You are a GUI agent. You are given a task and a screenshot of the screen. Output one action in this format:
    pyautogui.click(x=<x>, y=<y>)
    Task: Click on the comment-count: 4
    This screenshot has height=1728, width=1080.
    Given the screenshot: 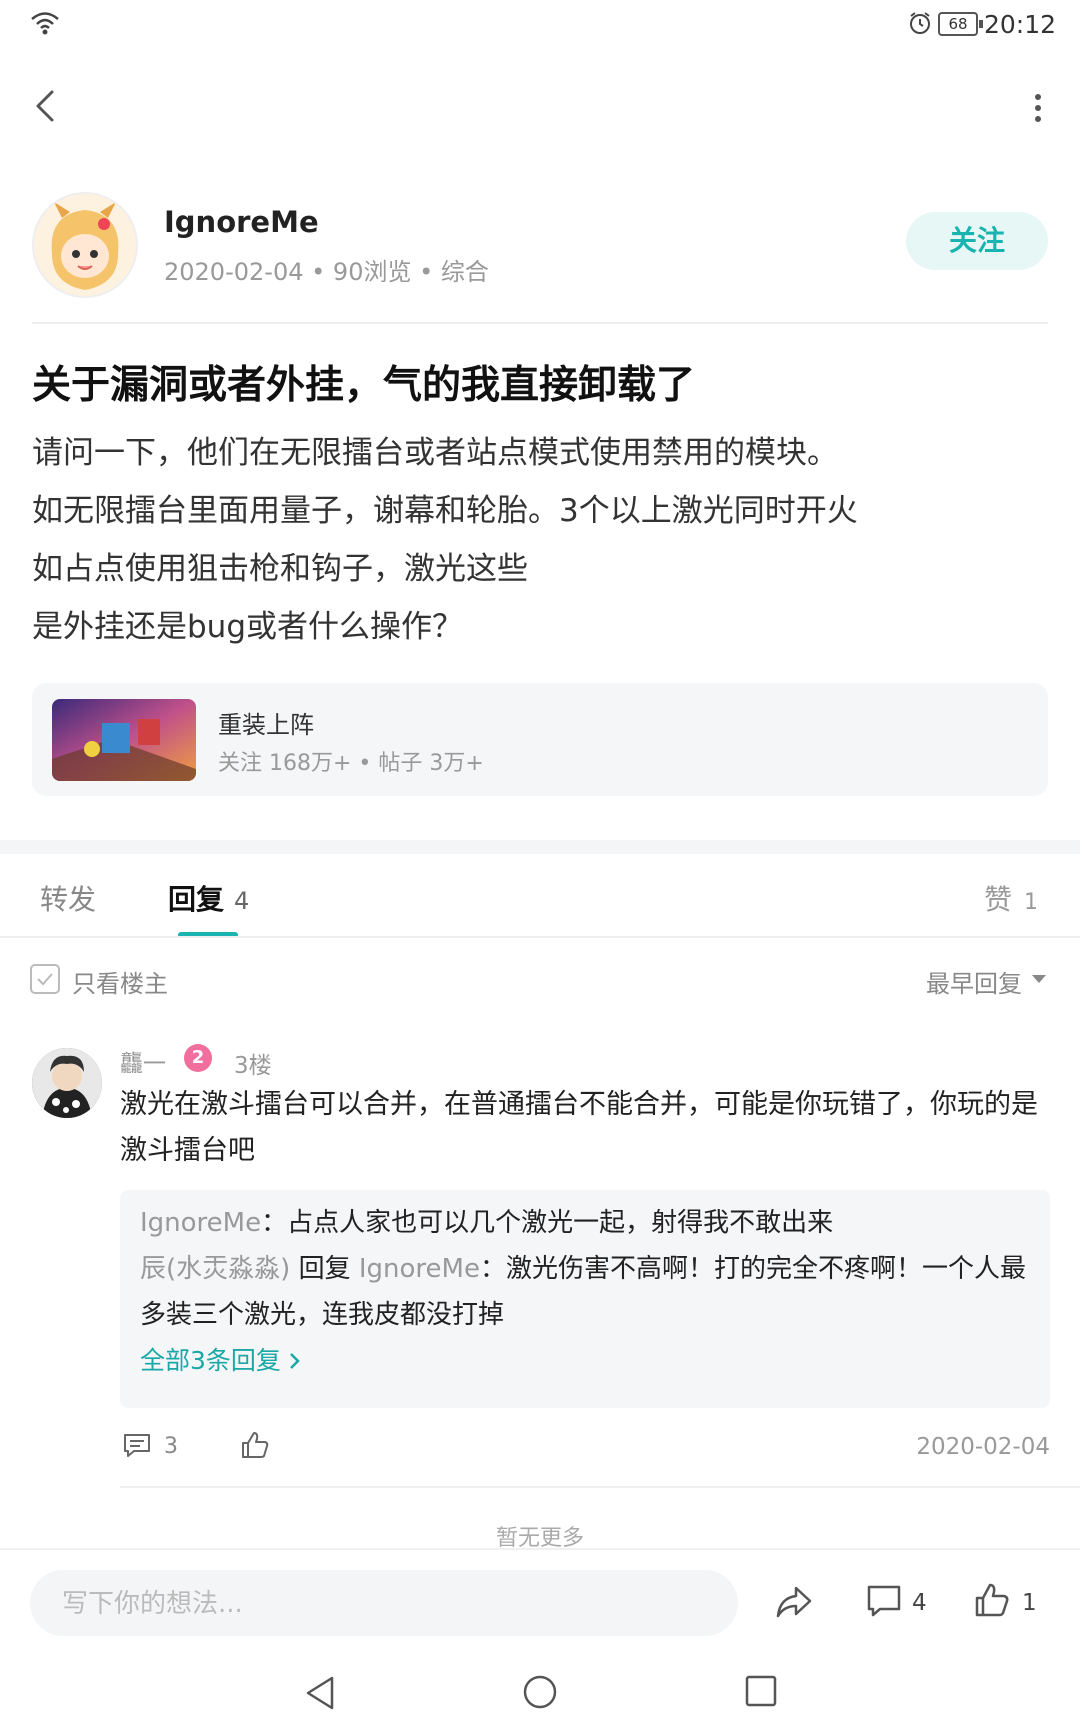 What is the action you would take?
    pyautogui.click(x=919, y=1603)
    